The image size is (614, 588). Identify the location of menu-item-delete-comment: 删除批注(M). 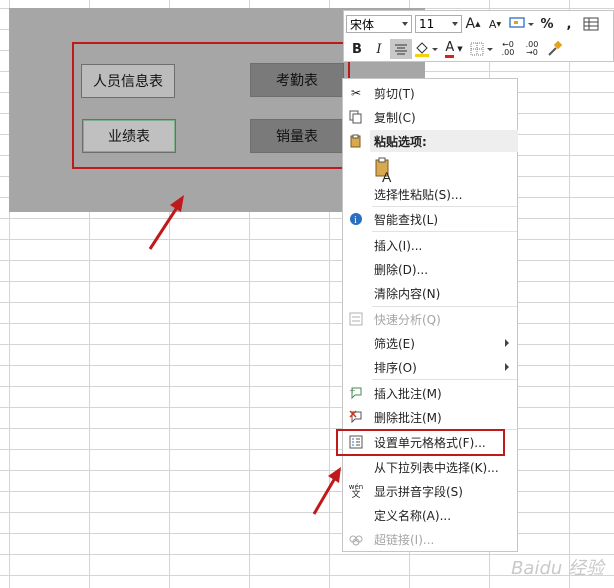
(430, 417).